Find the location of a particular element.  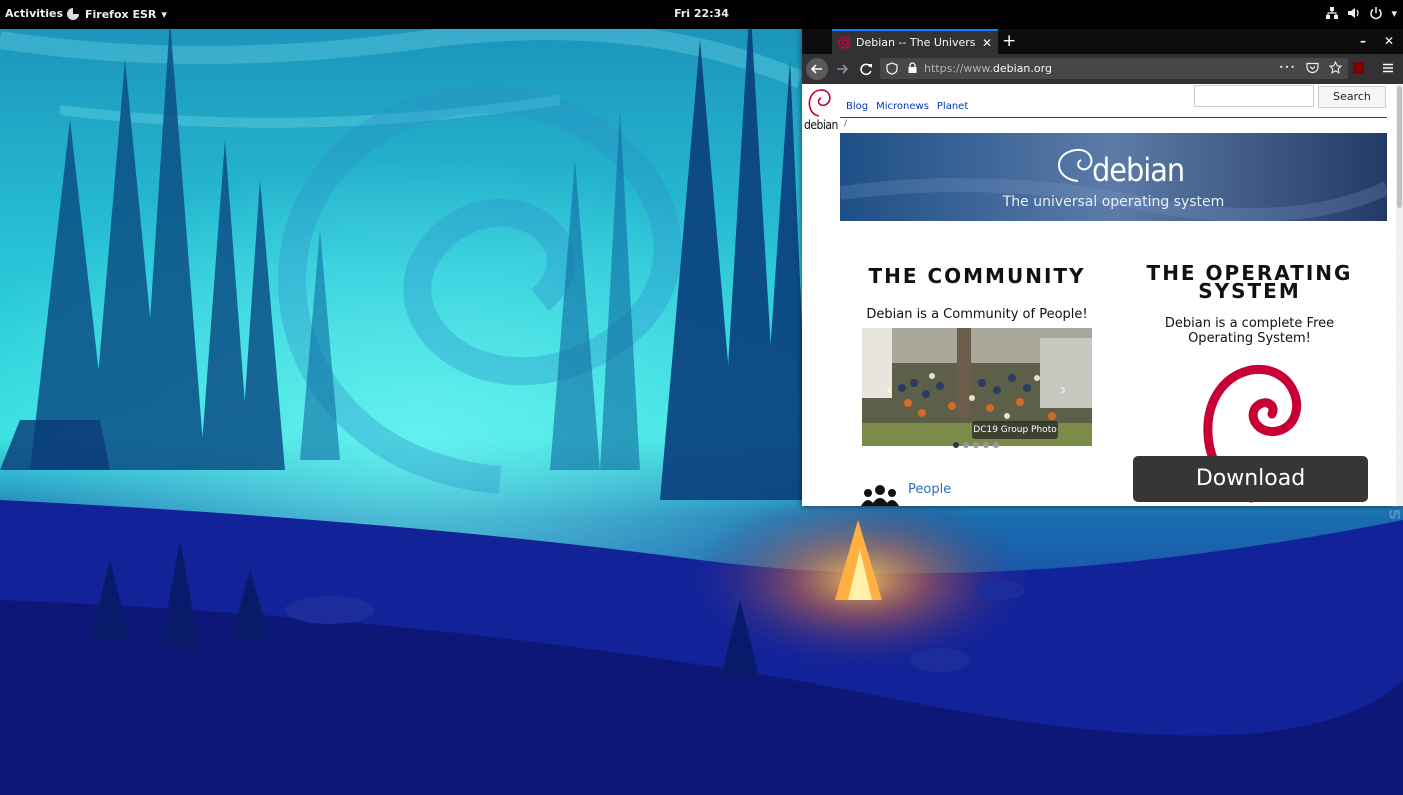

header-divider is located at coordinates (1113, 117).